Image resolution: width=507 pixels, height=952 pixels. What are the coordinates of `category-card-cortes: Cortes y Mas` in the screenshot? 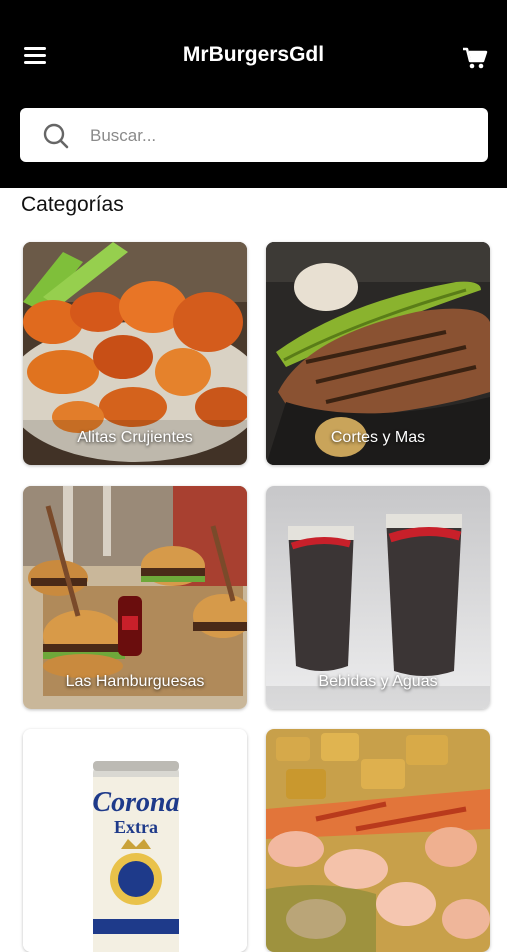 It's located at (378, 353).